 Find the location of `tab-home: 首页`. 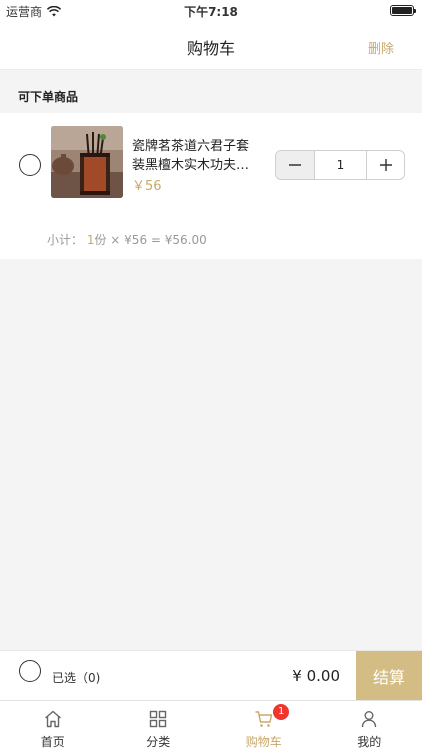

tab-home: 首页 is located at coordinates (53, 725).